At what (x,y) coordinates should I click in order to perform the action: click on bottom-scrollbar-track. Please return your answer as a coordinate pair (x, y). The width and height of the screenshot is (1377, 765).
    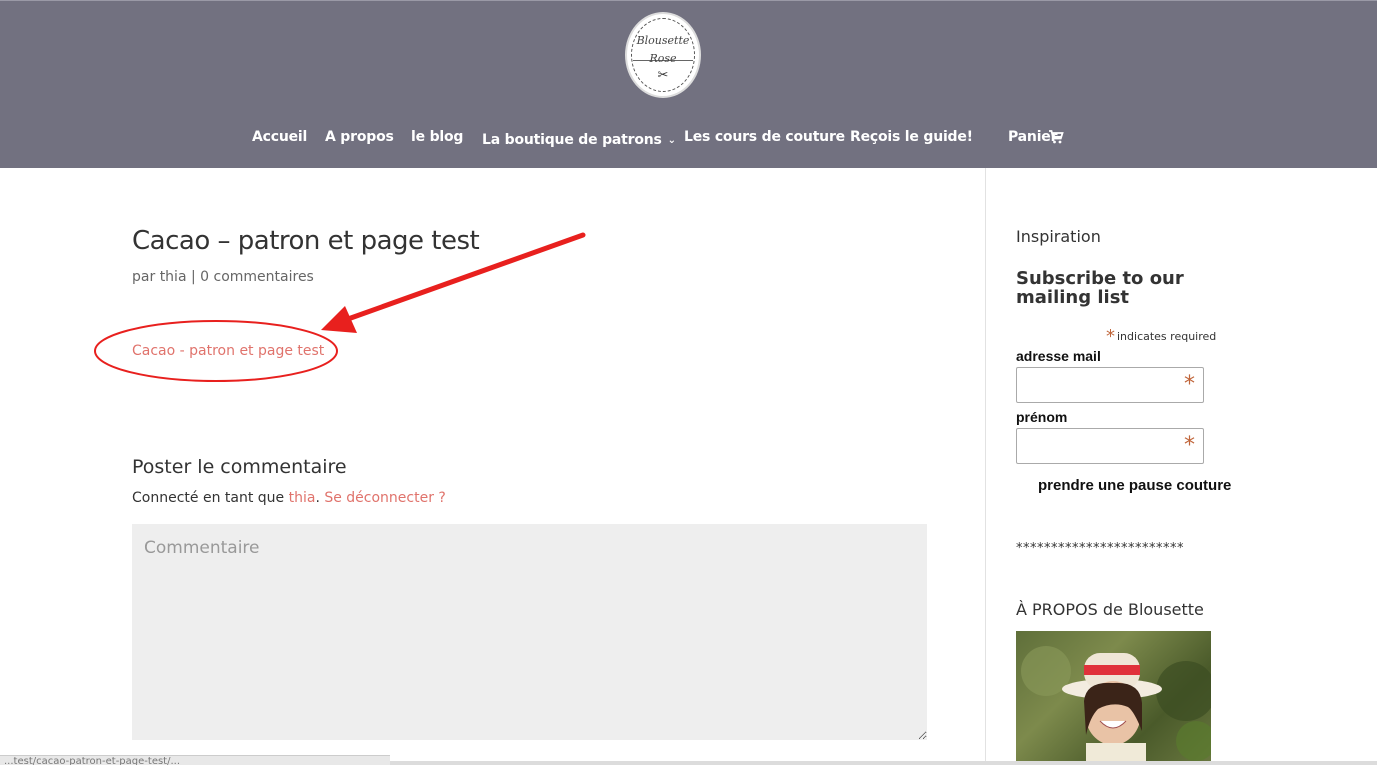
    Looking at the image, I should click on (883, 763).